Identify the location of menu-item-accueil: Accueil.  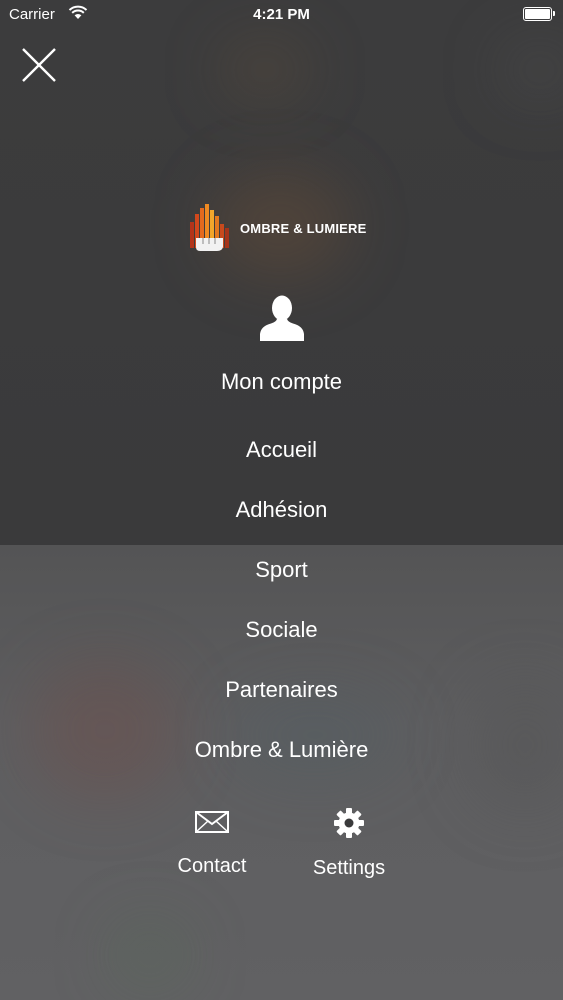
(281, 467).